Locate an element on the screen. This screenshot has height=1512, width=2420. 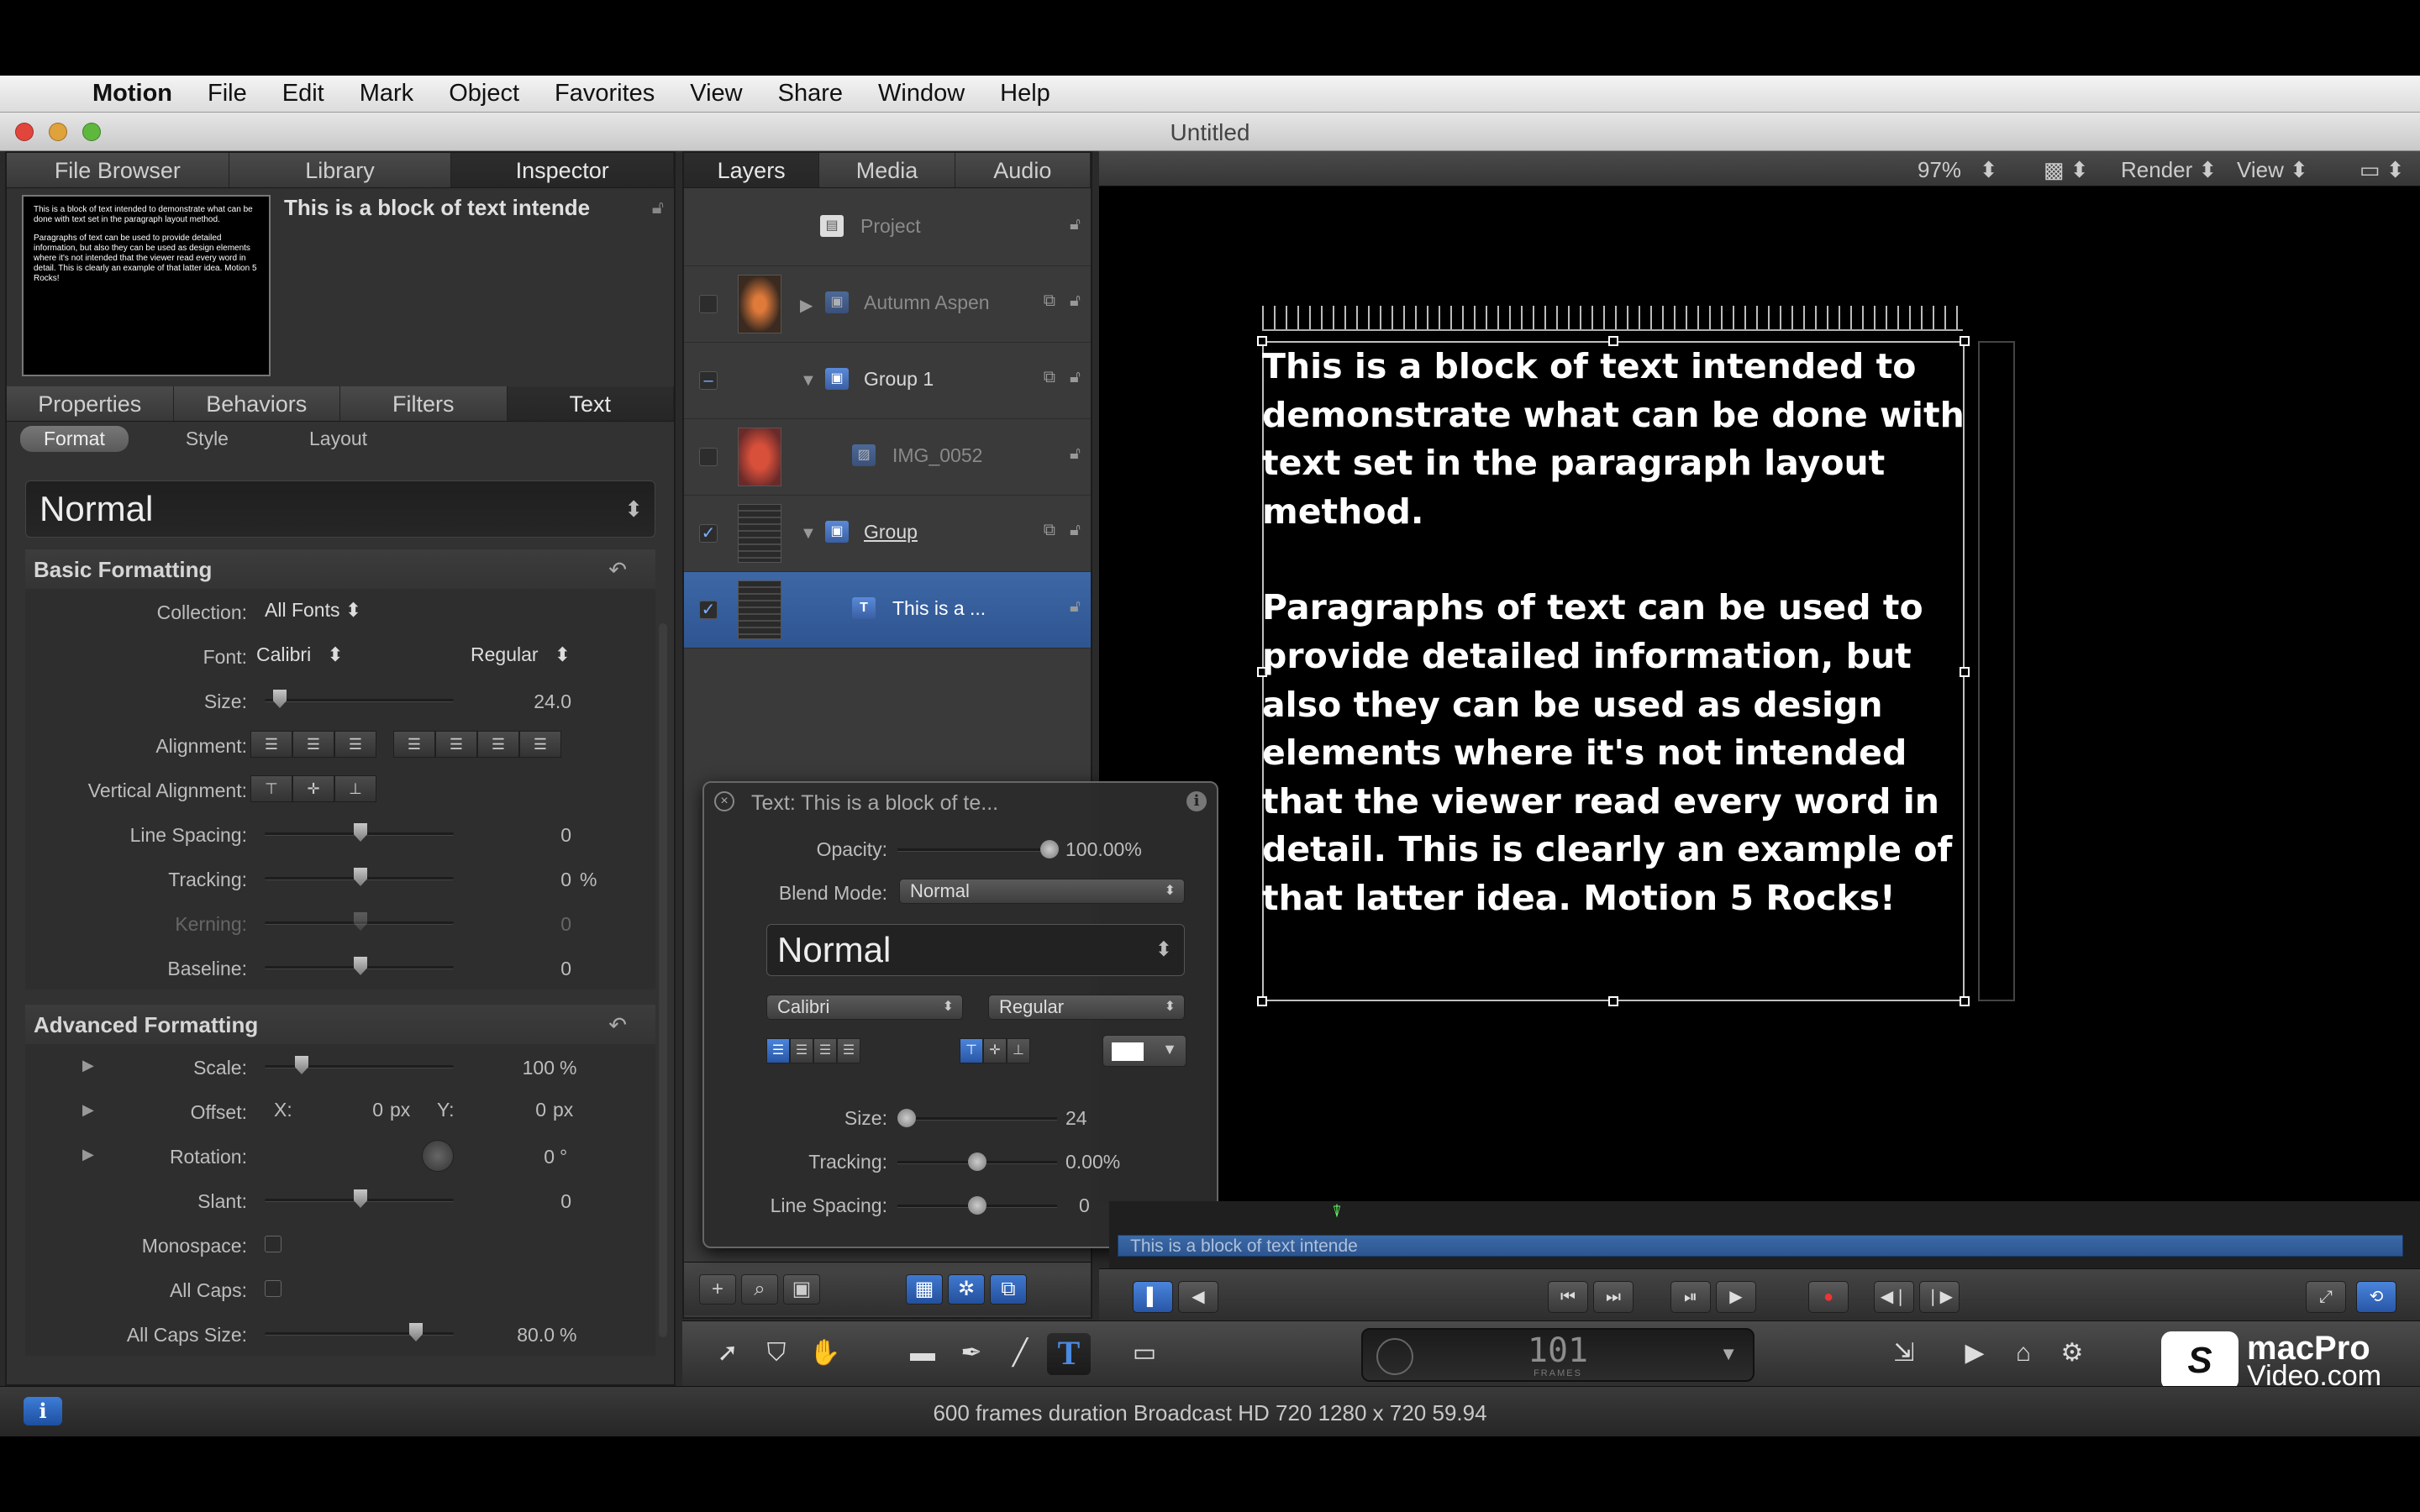
hud-opacity-value: 100.00% is located at coordinates (1115, 849).